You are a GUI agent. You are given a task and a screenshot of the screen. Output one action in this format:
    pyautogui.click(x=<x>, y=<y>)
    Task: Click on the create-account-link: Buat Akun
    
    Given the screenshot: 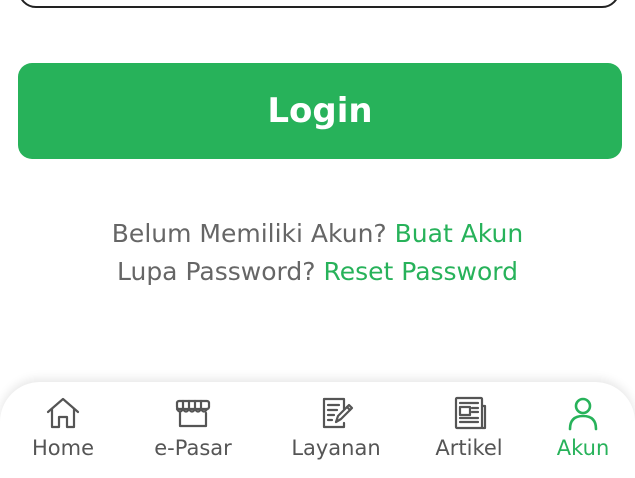 What is the action you would take?
    pyautogui.click(x=459, y=233)
    